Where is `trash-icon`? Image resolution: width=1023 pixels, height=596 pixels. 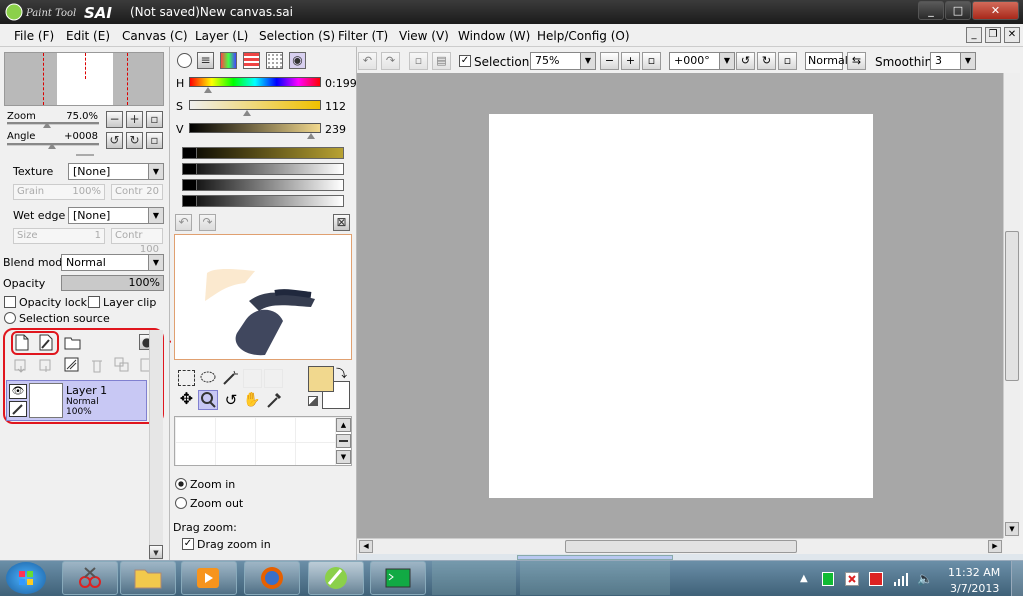
trash-icon is located at coordinates (97, 365).